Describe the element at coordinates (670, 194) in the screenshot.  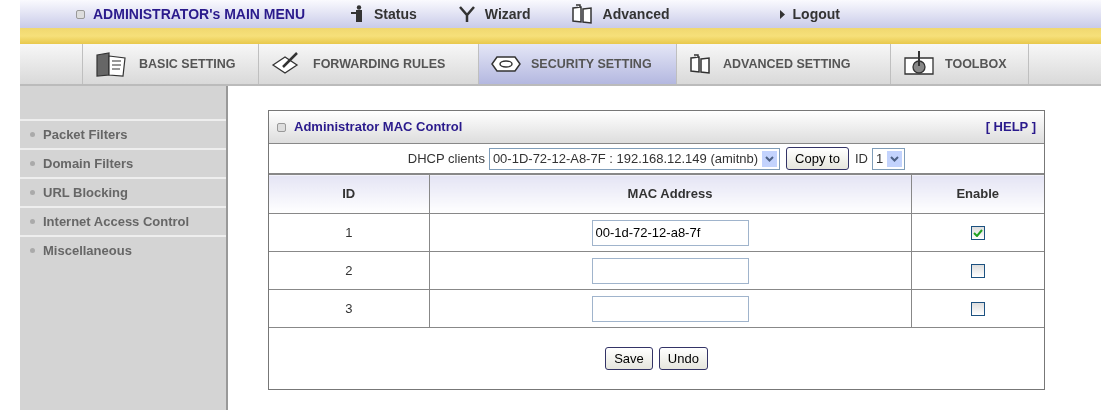
I see `column-header: MAC Address` at that location.